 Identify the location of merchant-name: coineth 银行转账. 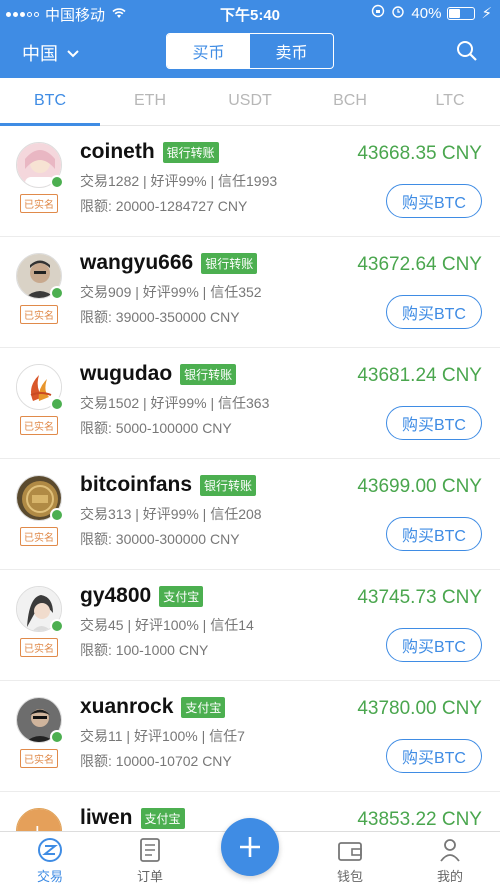
(149, 152).